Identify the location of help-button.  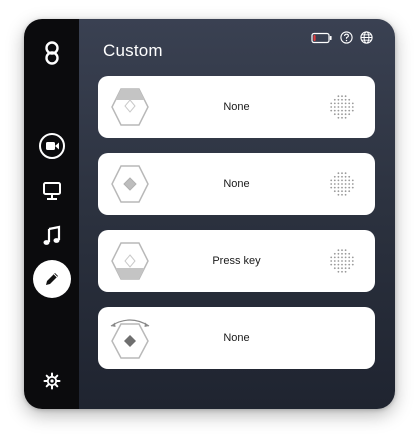
(346, 37).